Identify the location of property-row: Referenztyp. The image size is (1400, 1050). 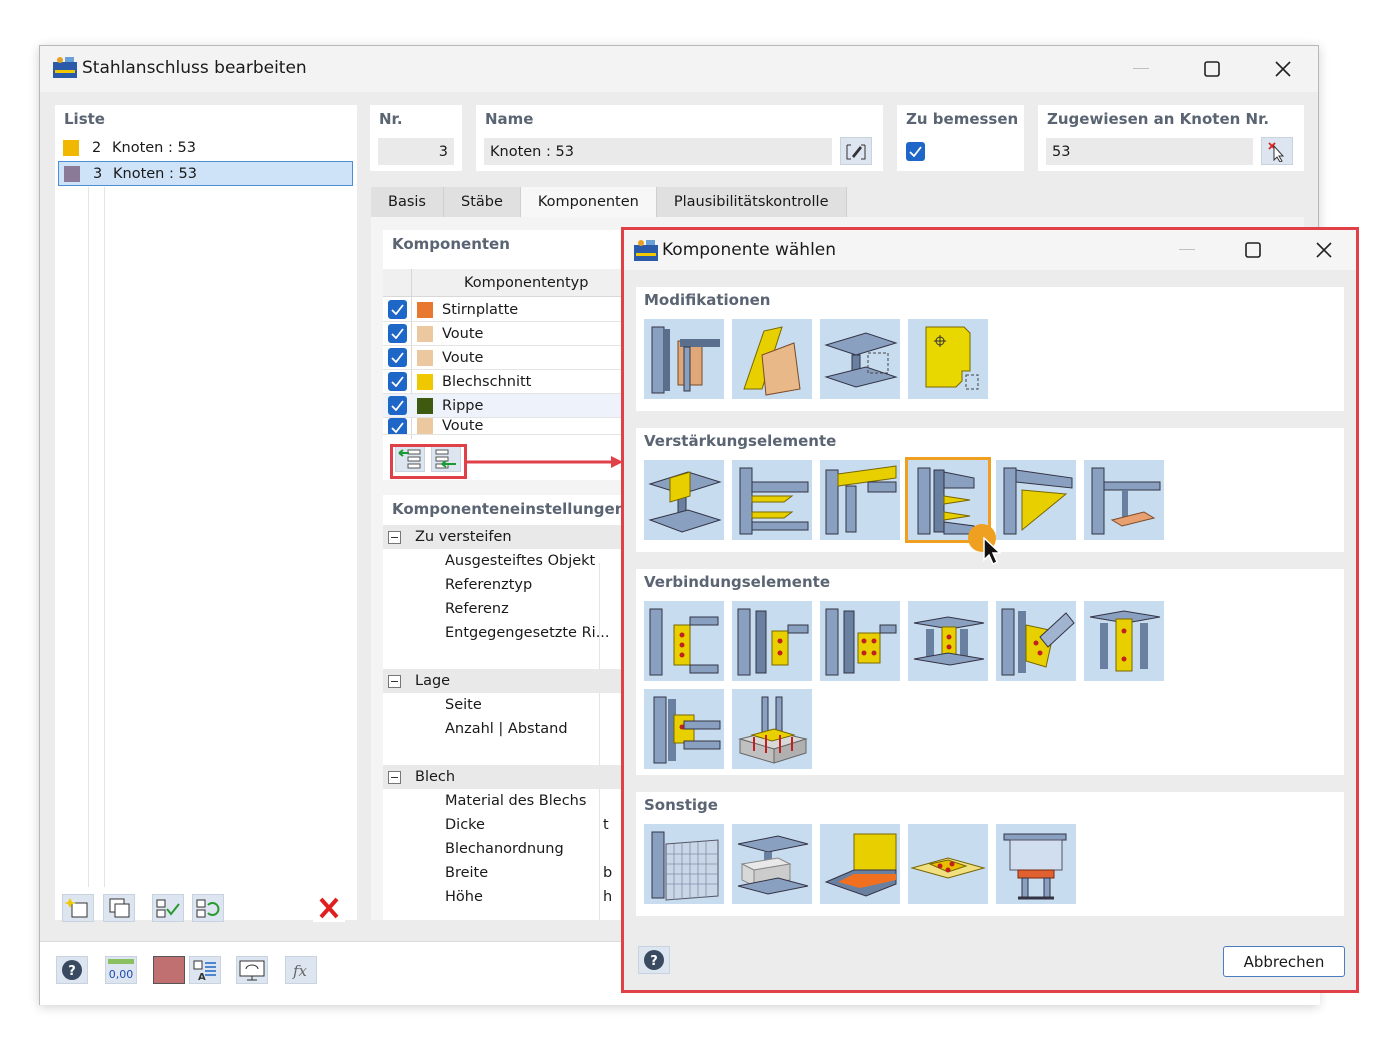
(488, 585).